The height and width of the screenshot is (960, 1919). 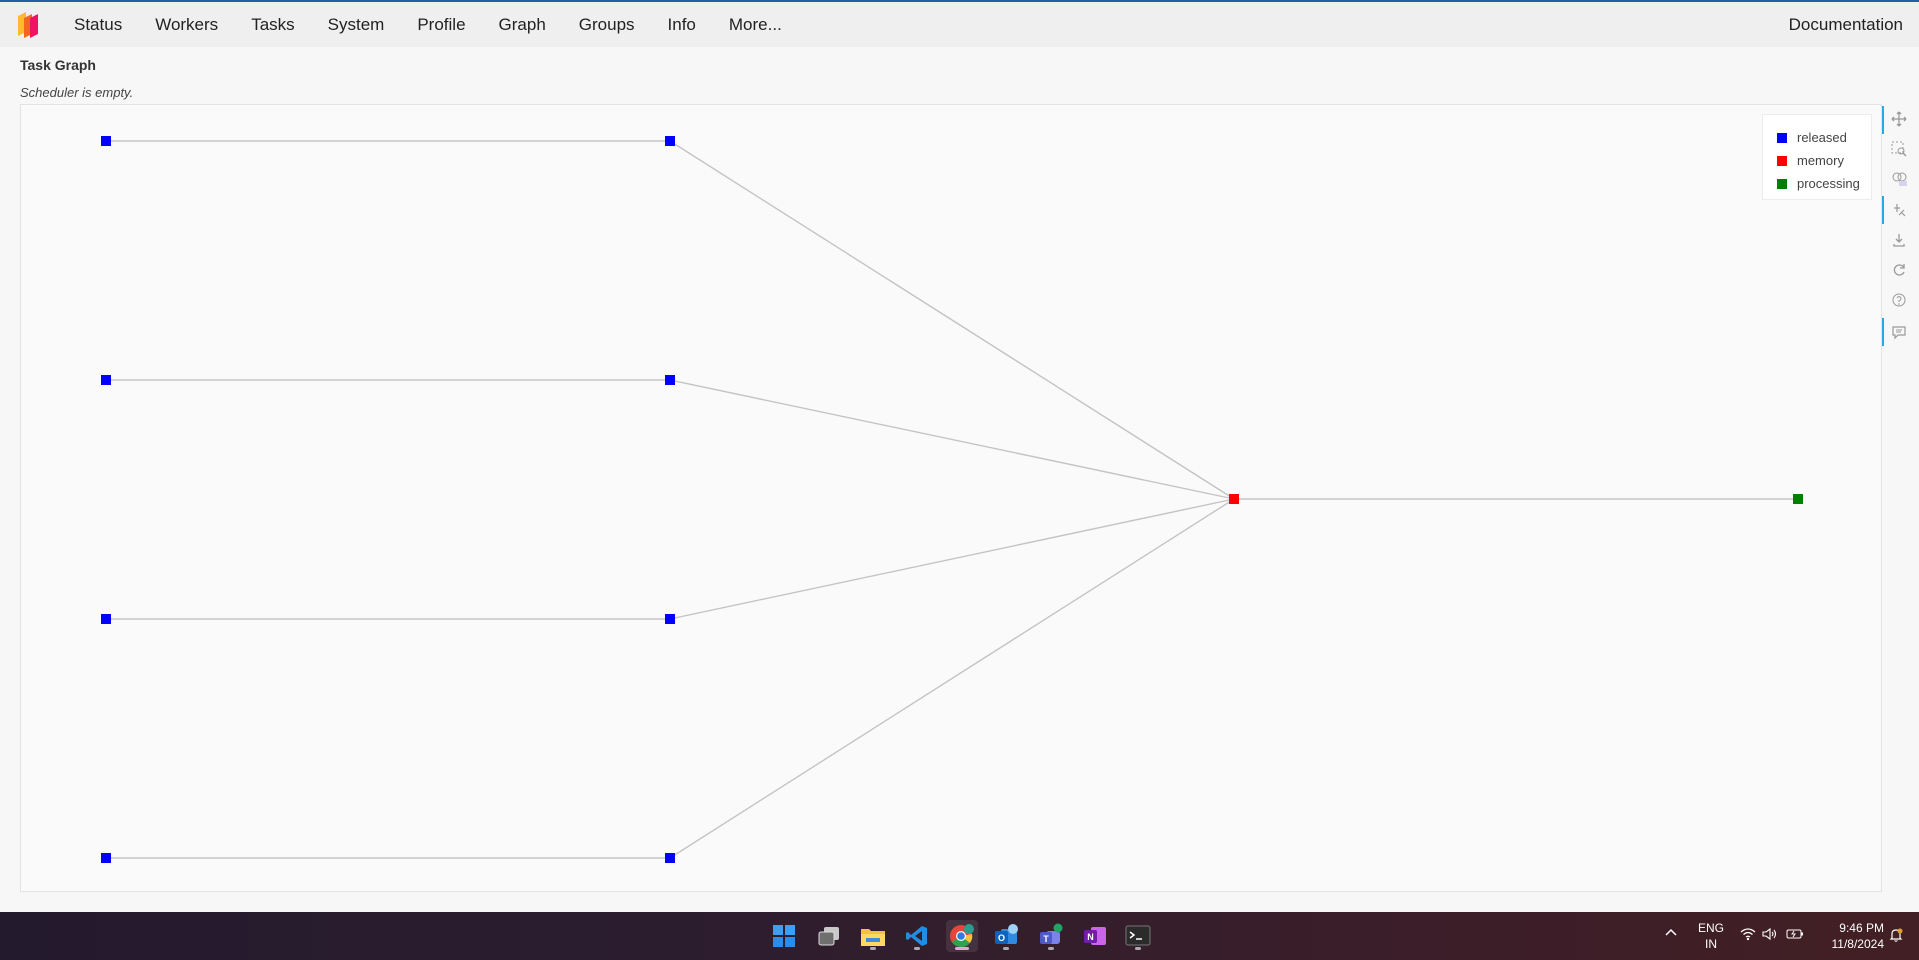 I want to click on save-icon, so click(x=1899, y=240).